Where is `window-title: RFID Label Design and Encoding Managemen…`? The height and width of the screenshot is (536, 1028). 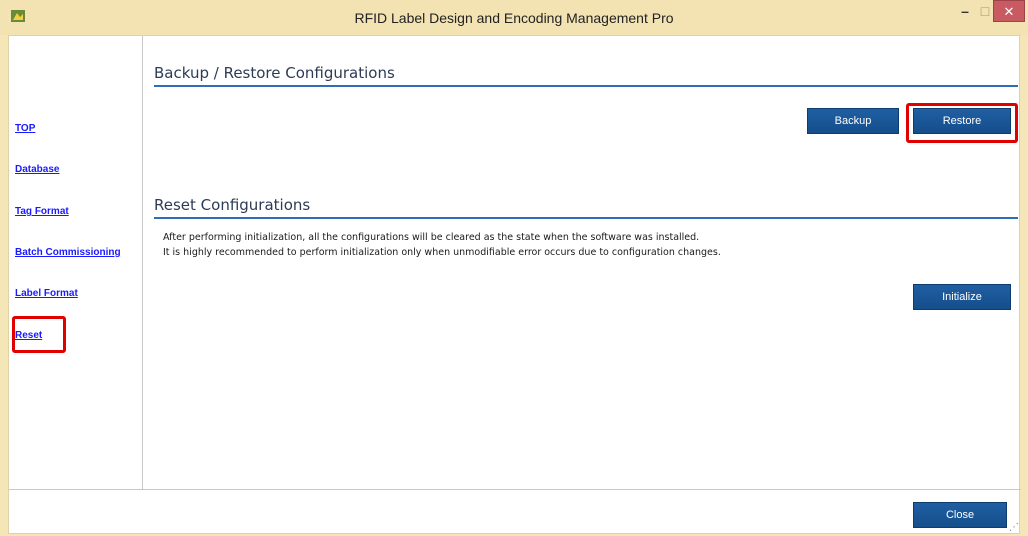
window-title: RFID Label Design and Encoding Managemen… is located at coordinates (514, 18).